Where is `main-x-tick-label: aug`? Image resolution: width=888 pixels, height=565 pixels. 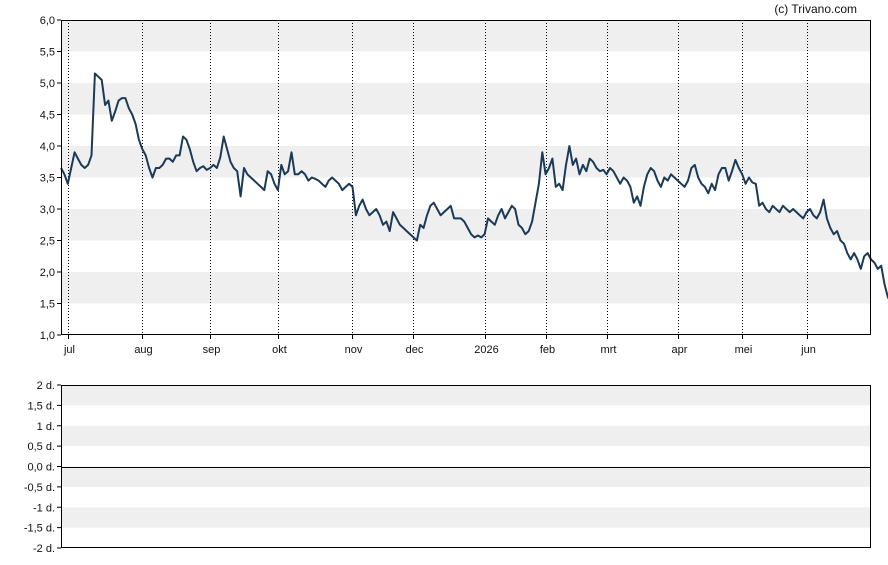 main-x-tick-label: aug is located at coordinates (143, 350).